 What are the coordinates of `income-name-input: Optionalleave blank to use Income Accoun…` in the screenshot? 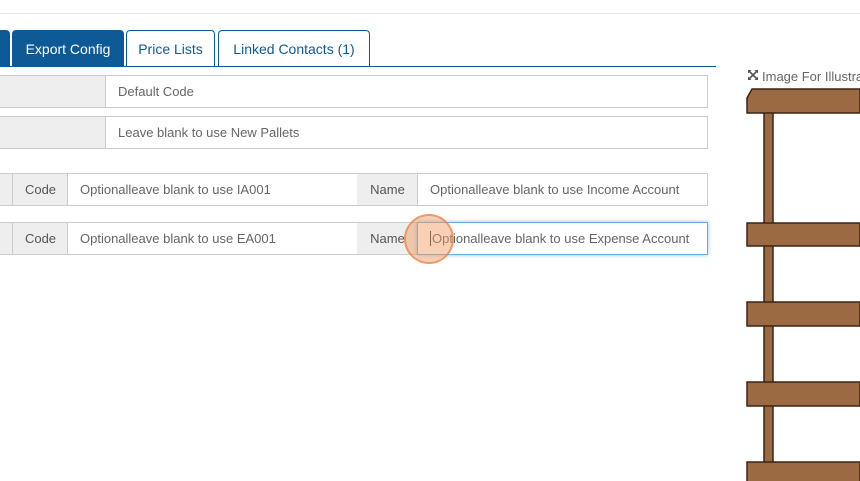 It's located at (562, 189).